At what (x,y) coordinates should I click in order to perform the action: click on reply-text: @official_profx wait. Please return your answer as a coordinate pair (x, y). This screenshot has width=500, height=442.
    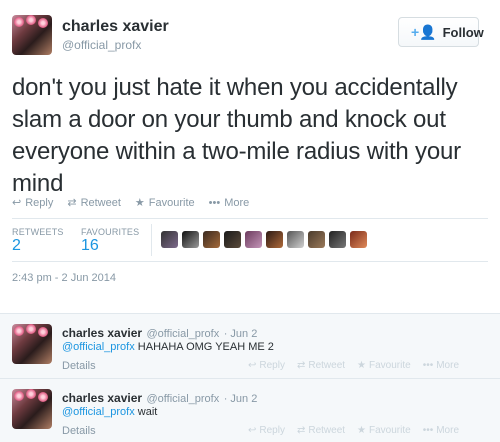
    Looking at the image, I should click on (109, 412).